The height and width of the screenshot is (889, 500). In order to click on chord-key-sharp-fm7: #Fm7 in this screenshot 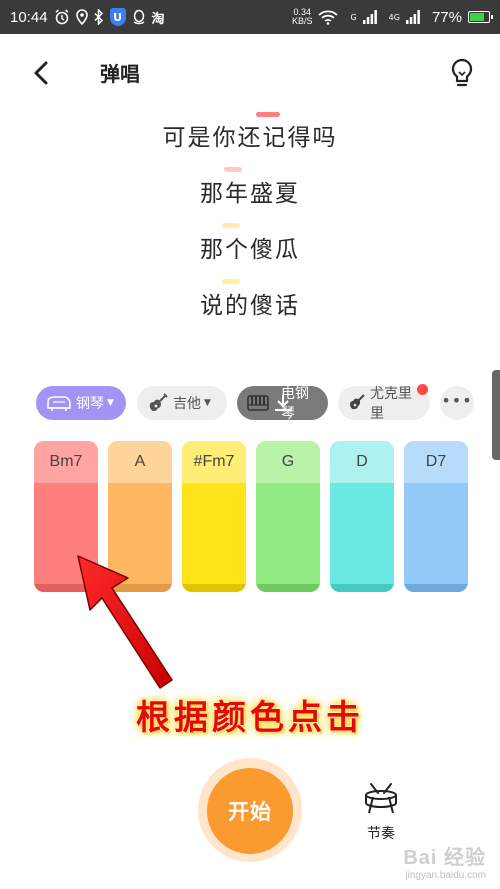, I will do `click(214, 516)`.